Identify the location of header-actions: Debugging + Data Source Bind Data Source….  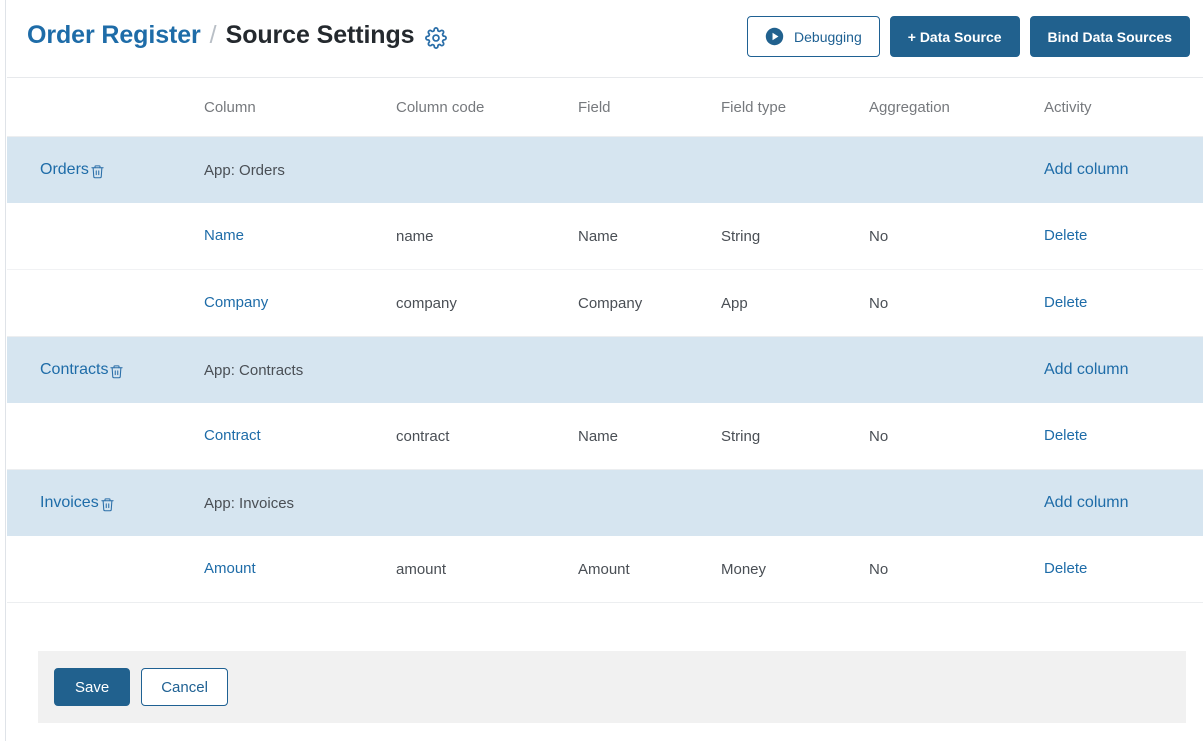
(968, 36).